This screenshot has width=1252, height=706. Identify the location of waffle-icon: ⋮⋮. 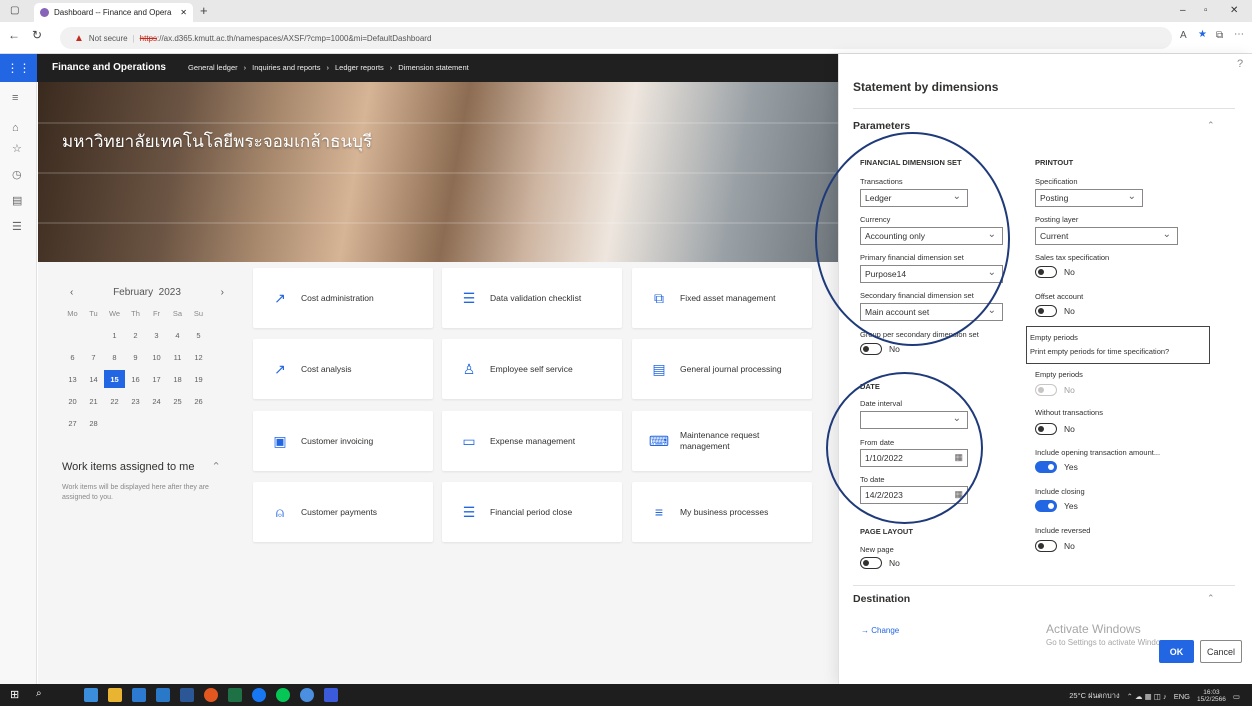
(18, 68).